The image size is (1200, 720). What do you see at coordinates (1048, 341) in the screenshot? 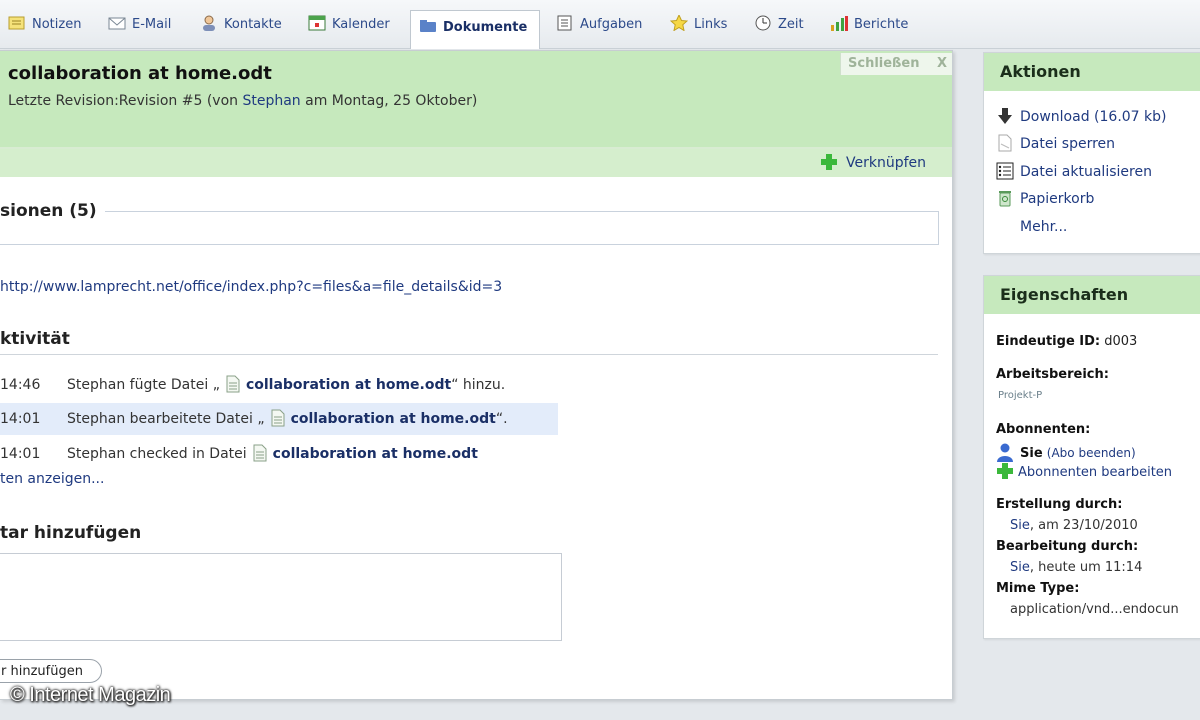
I see `unique-id-label: Eindeutige ID:` at bounding box center [1048, 341].